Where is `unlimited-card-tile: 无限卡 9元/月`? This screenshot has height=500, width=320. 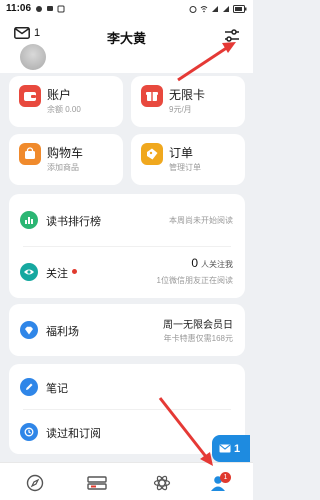
unlimited-card-tile: 无限卡 9元/月 is located at coordinates (188, 101).